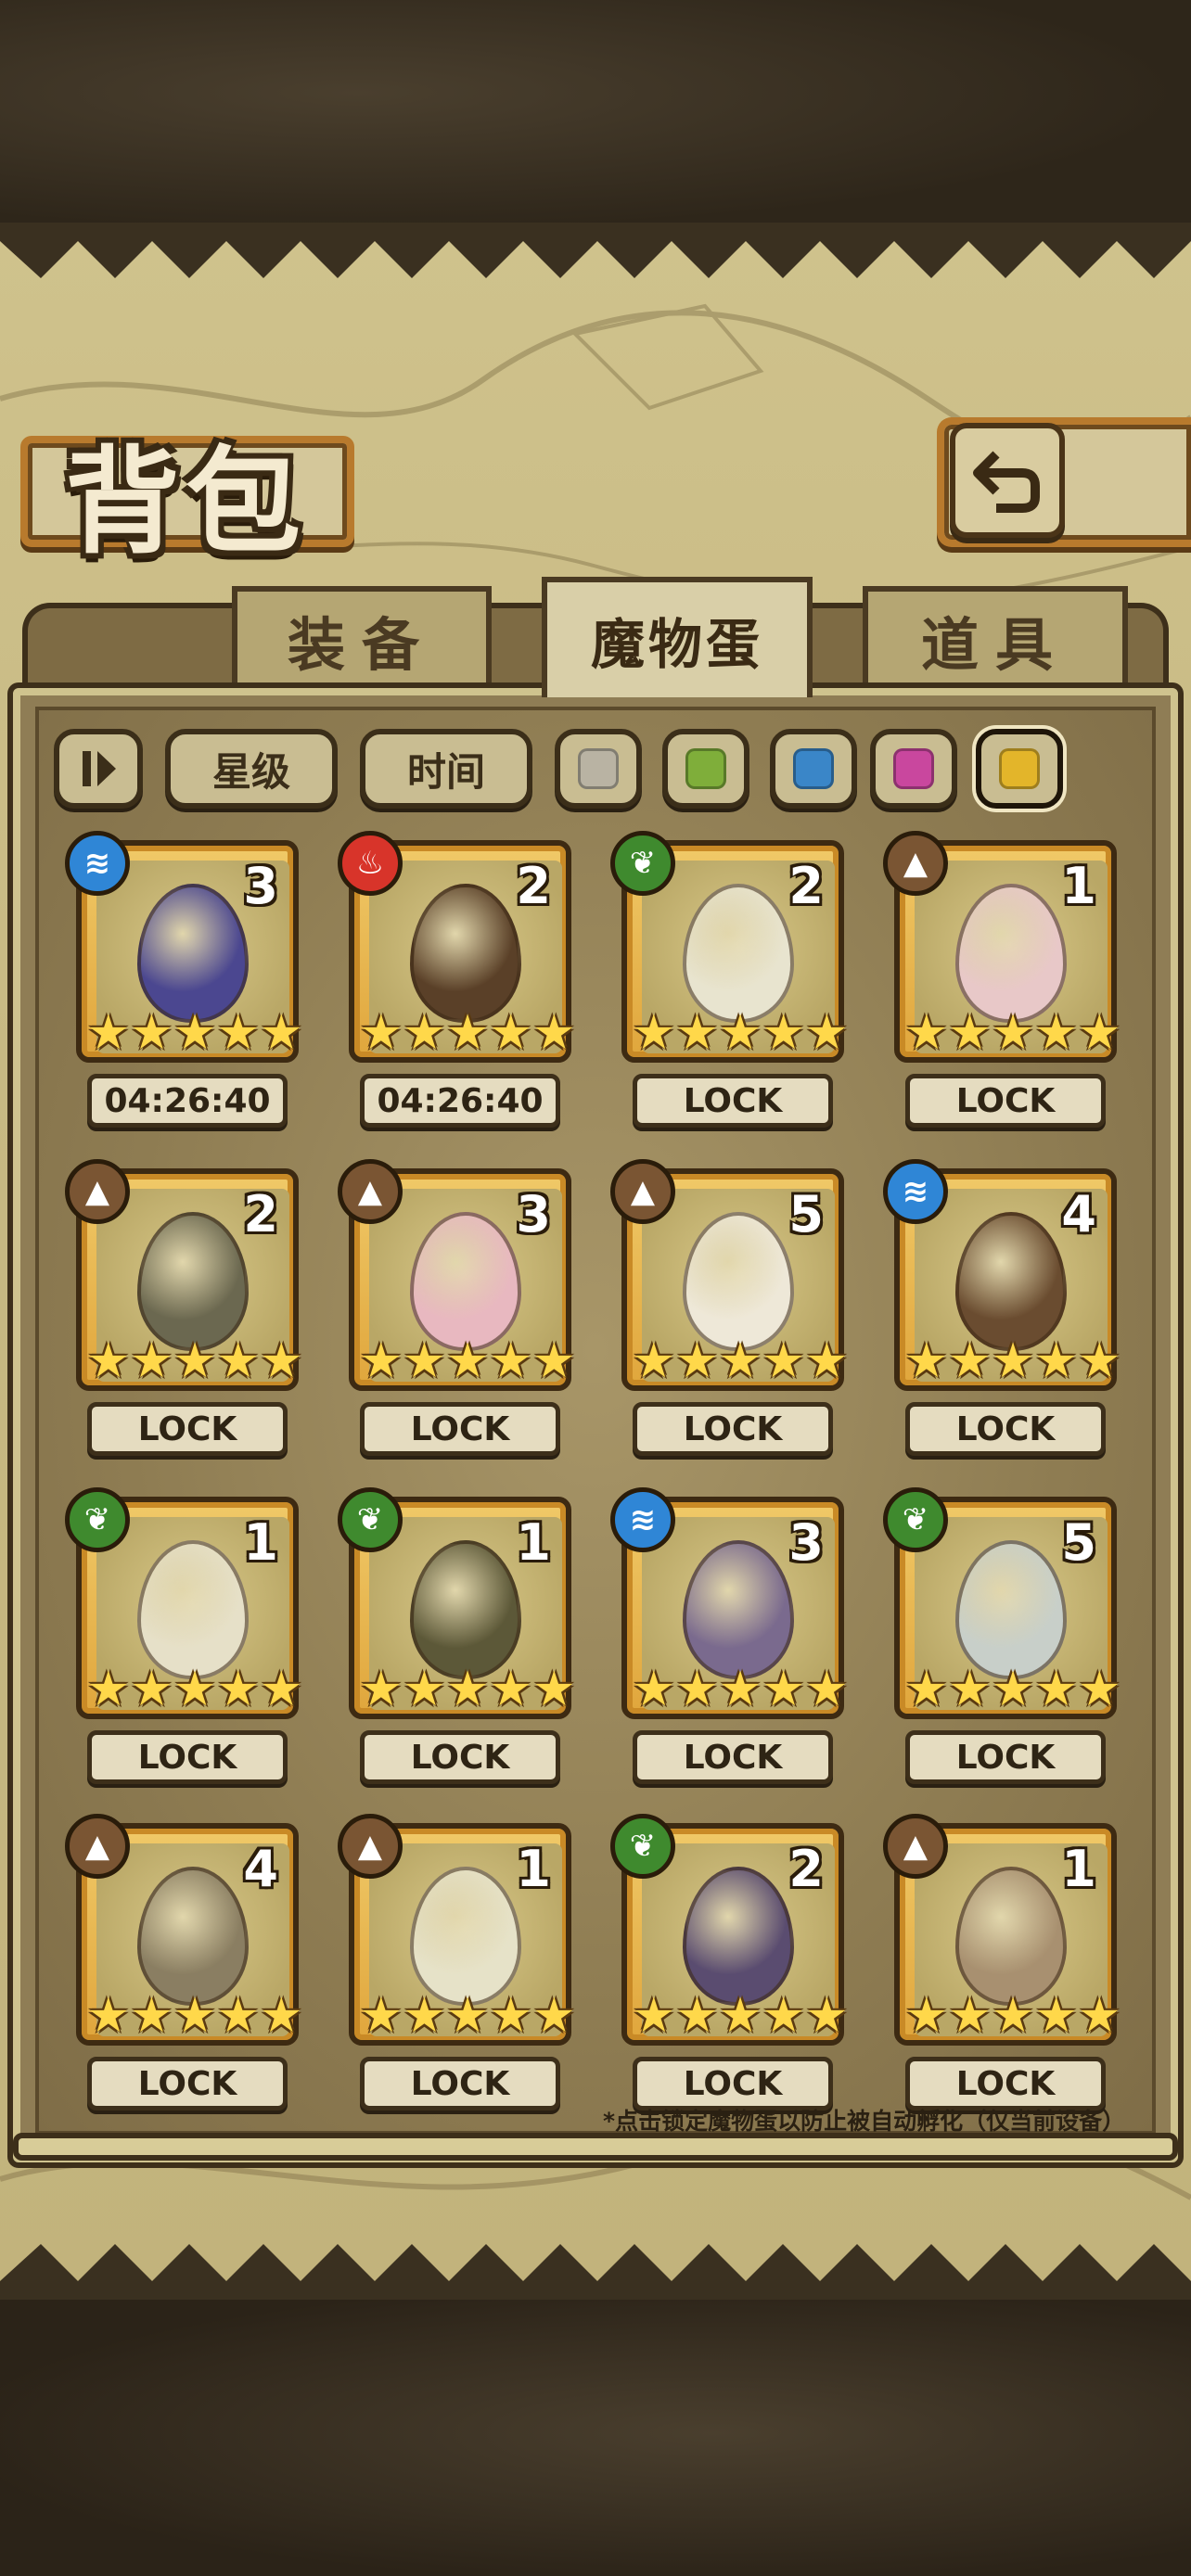 The width and height of the screenshot is (1191, 2576). What do you see at coordinates (251, 769) in the screenshot?
I see `sort-by-stars-button: 星级` at bounding box center [251, 769].